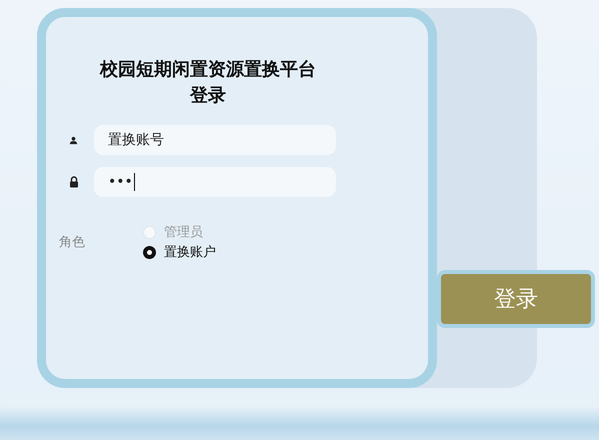 The width and height of the screenshot is (599, 440). What do you see at coordinates (207, 70) in the screenshot?
I see `page-title: 校园短期闲置资源置换平台` at bounding box center [207, 70].